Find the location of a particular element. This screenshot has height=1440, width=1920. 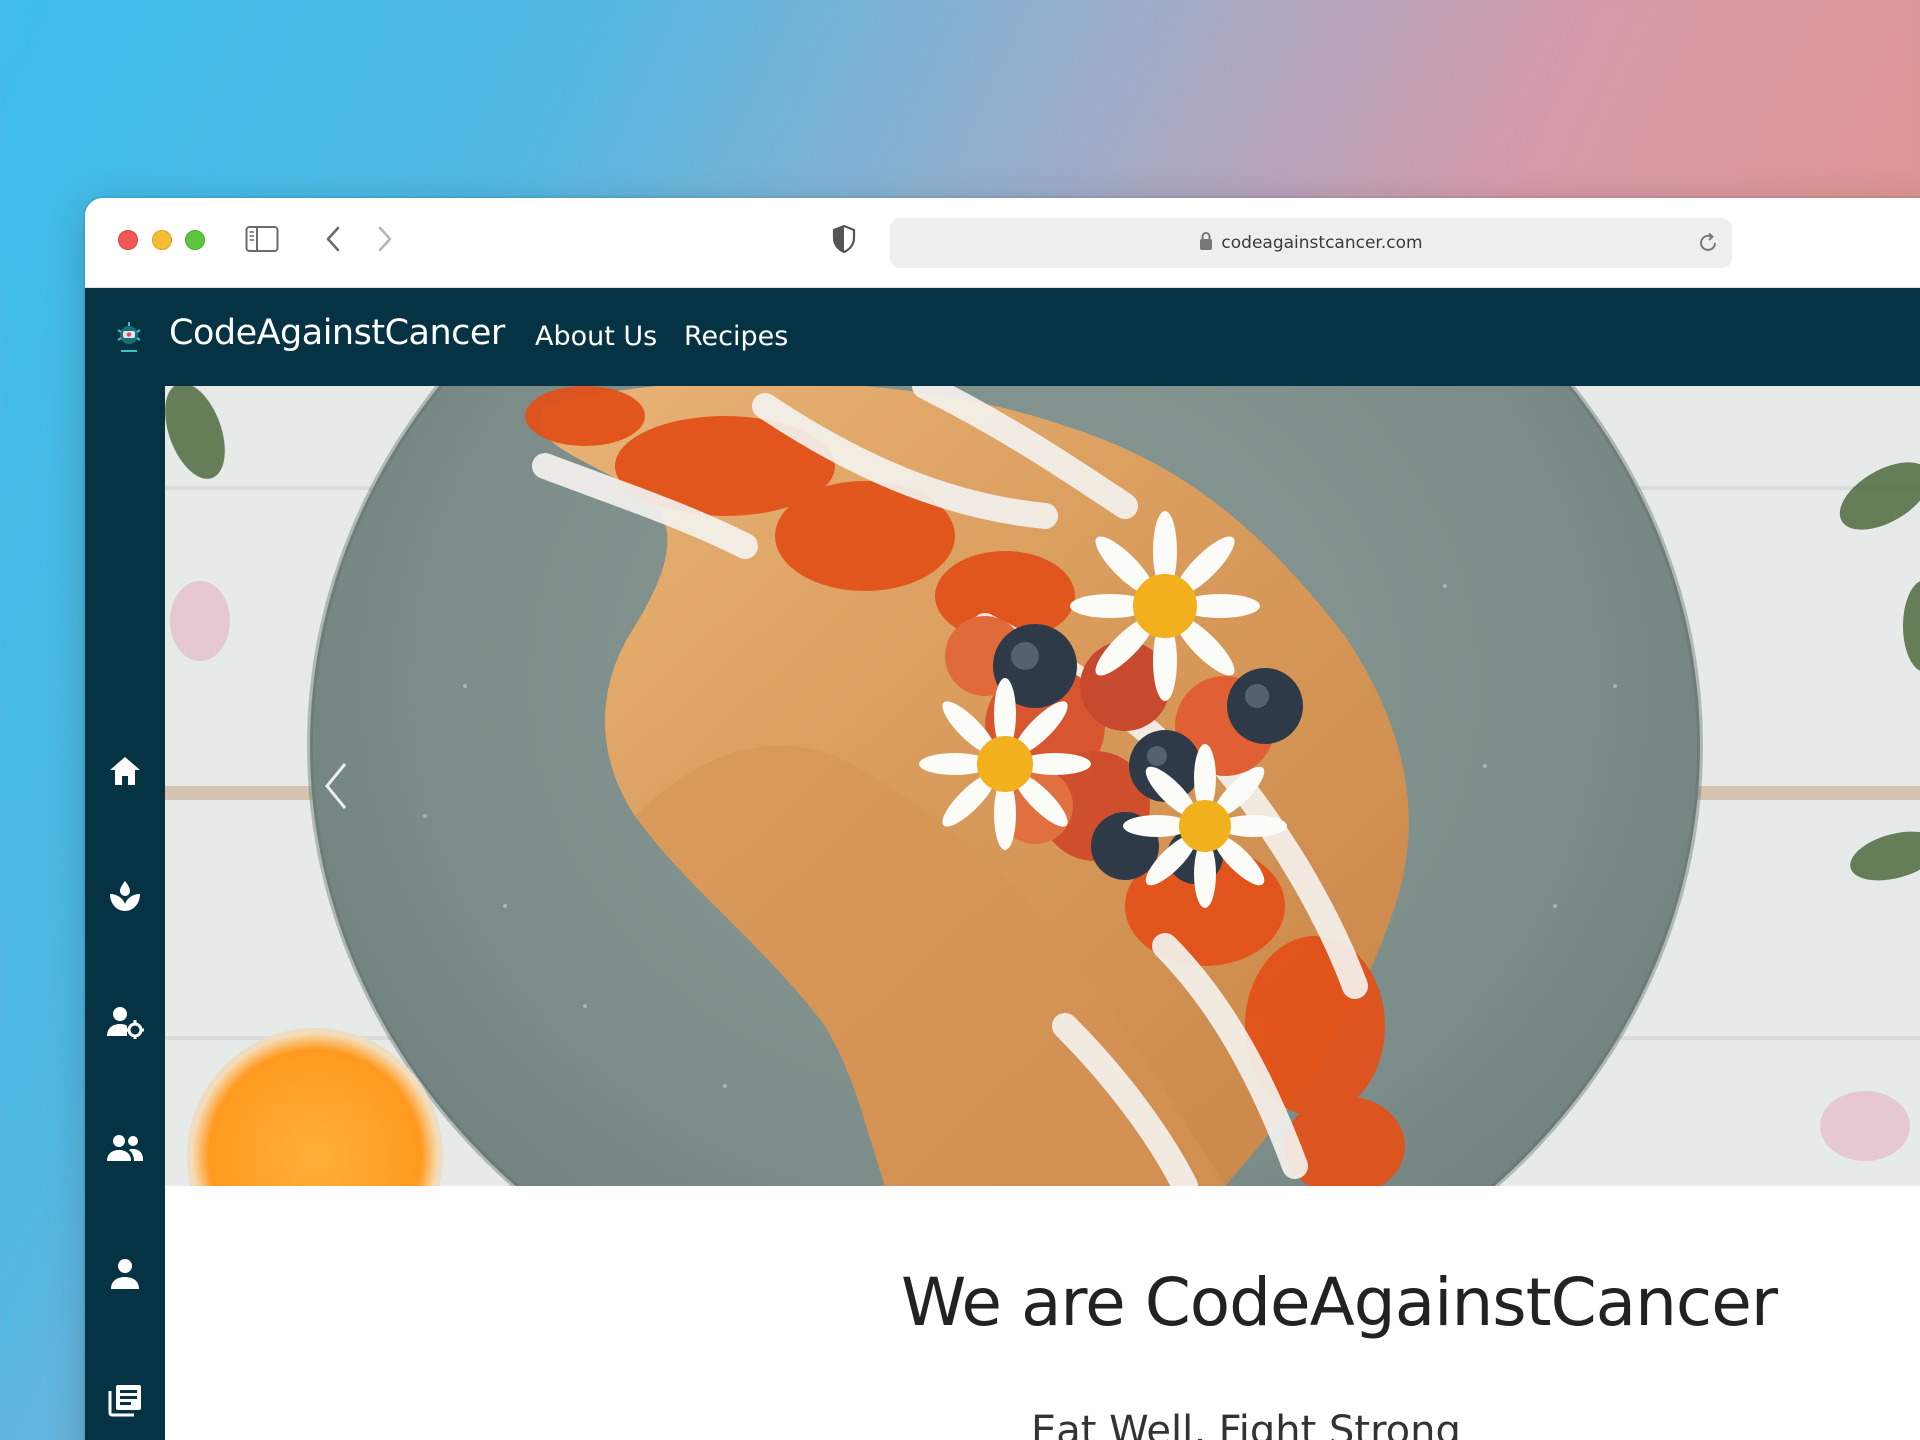

user-settings-icon is located at coordinates (125, 1022).